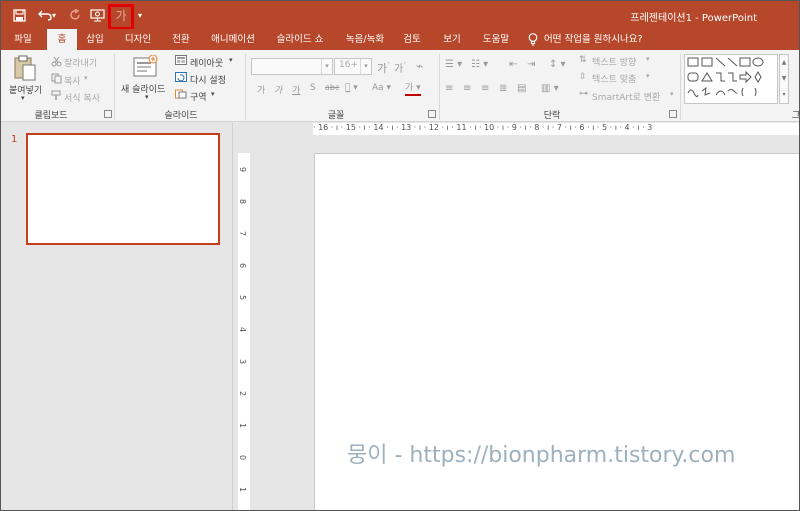  Describe the element at coordinates (467, 88) in the screenshot. I see `align-center-icon: ≡` at that location.